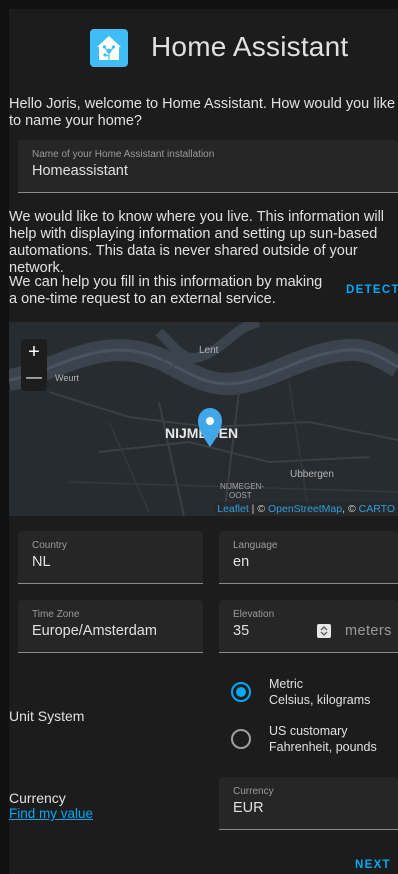 This screenshot has height=874, width=398. What do you see at coordinates (110, 557) in the screenshot?
I see `country-field: Country NL` at bounding box center [110, 557].